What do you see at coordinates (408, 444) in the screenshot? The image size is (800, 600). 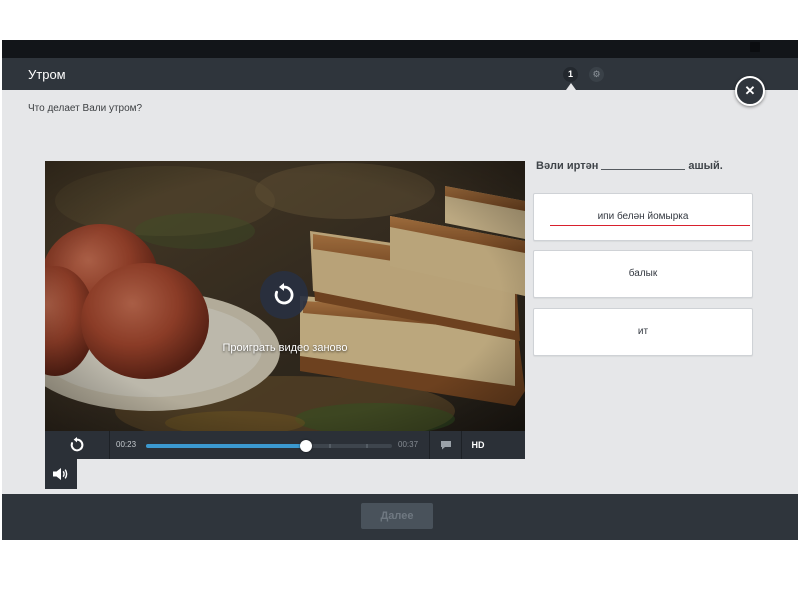 I see `total-time: 00:37` at bounding box center [408, 444].